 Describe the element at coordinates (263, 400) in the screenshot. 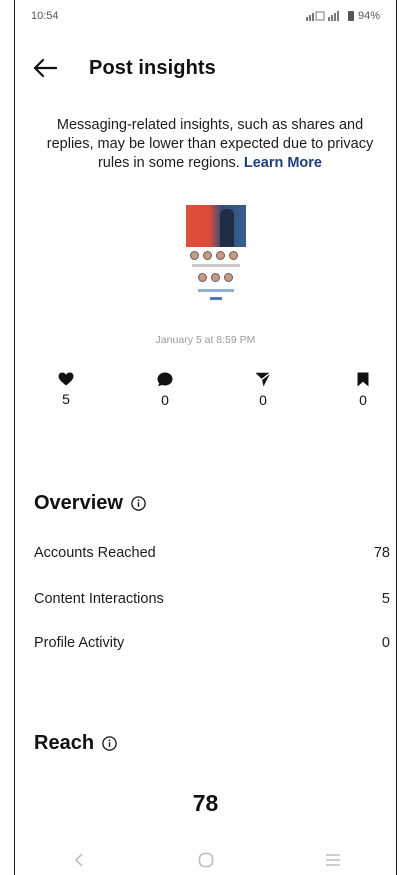

I see `shares-count: 0` at that location.